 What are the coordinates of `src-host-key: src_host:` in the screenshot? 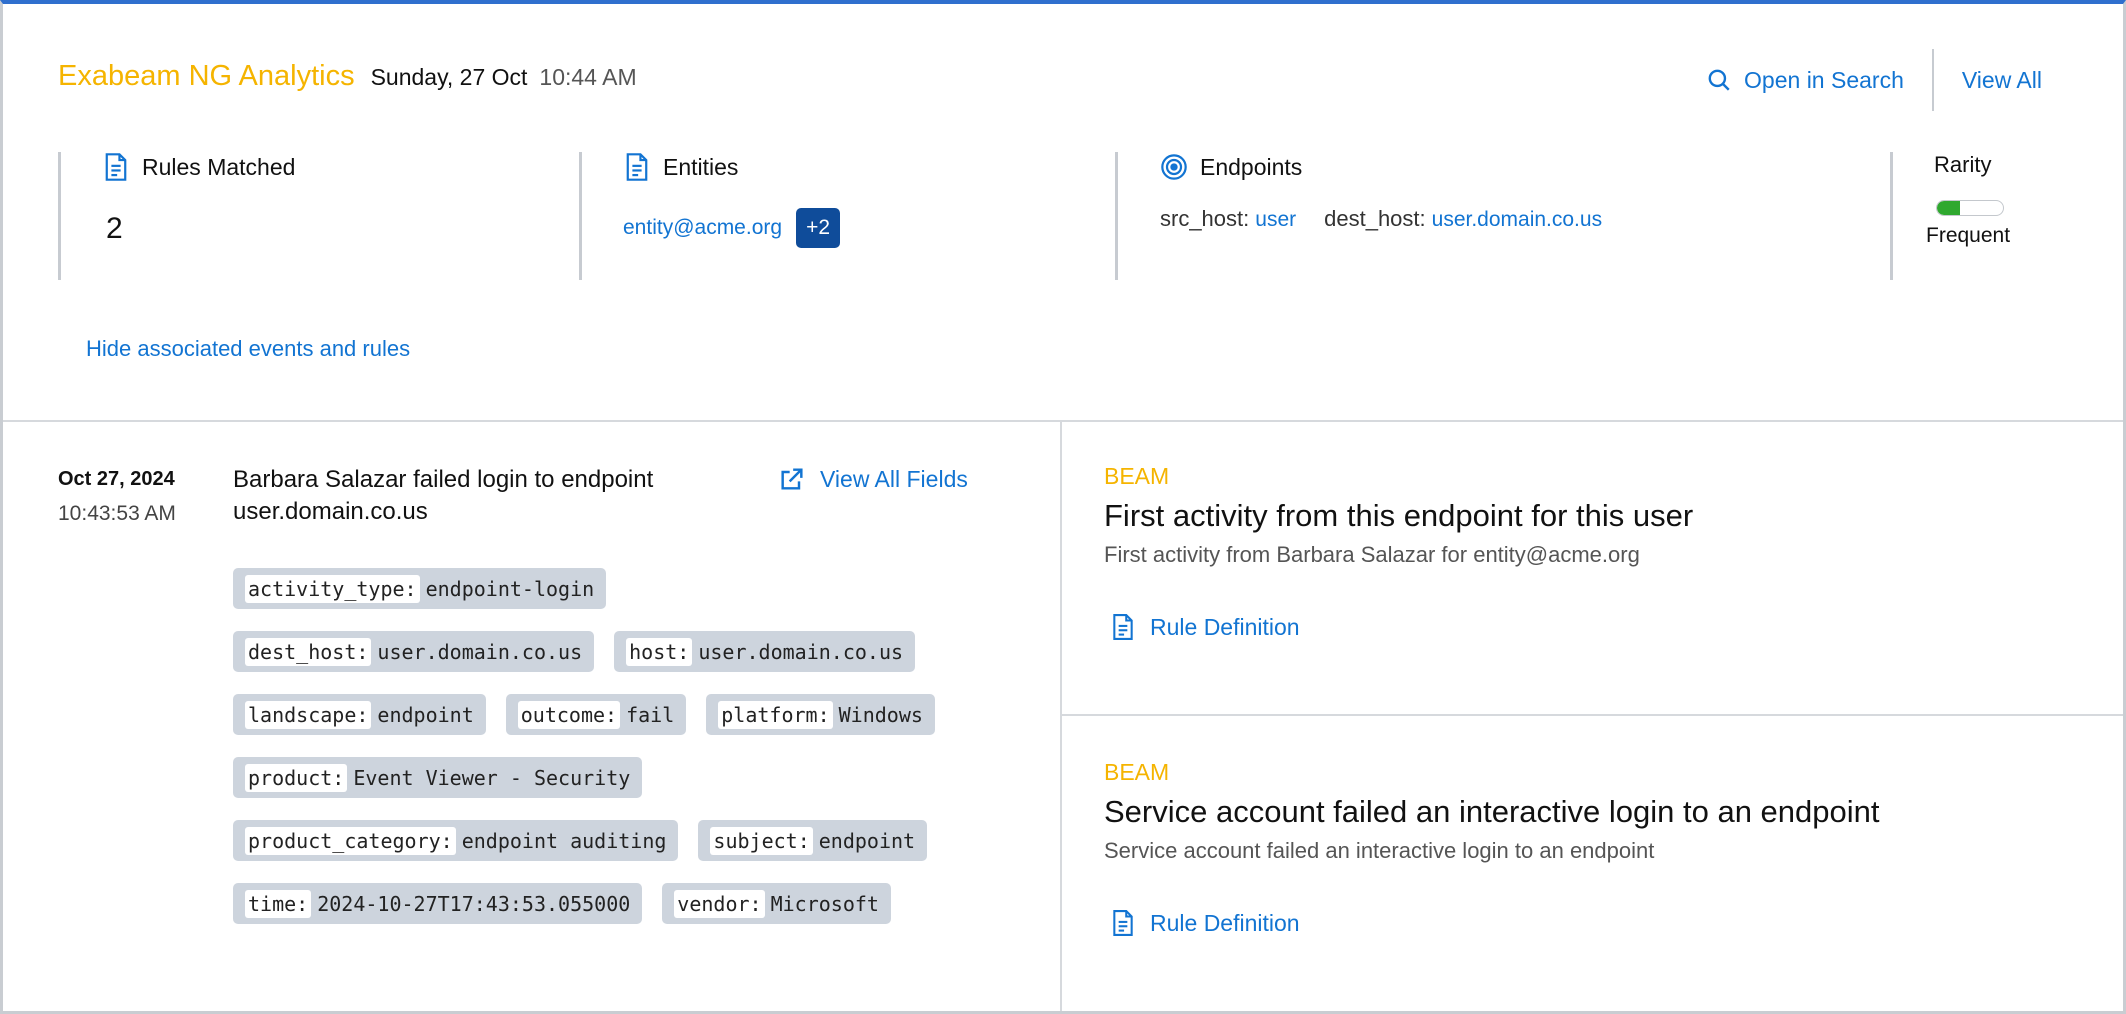 It's located at (1205, 218).